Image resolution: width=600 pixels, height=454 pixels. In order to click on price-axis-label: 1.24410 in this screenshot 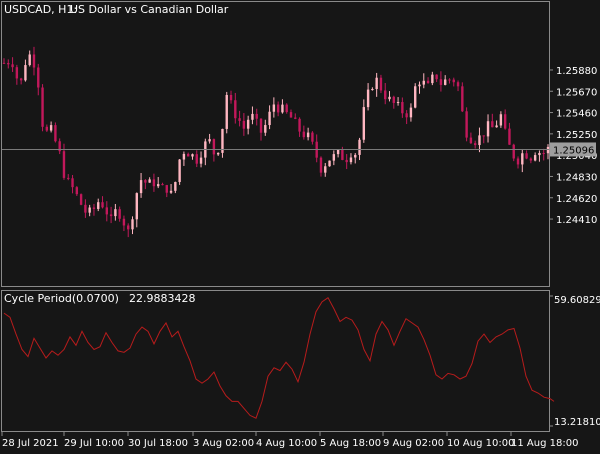, I will do `click(576, 220)`.